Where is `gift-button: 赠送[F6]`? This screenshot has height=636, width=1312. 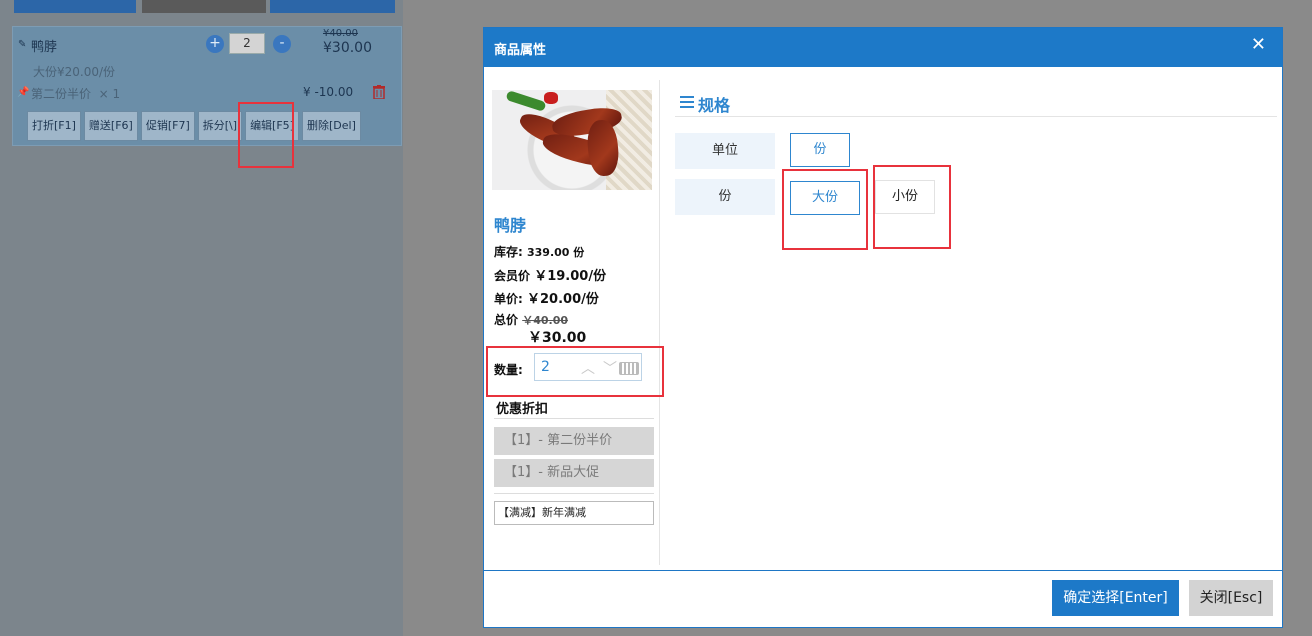
gift-button: 赠送[F6] is located at coordinates (110, 126).